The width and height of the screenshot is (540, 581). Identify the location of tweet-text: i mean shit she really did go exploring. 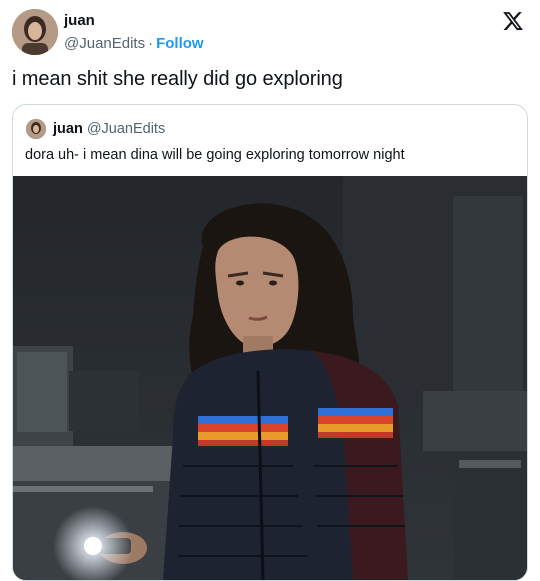
(177, 79).